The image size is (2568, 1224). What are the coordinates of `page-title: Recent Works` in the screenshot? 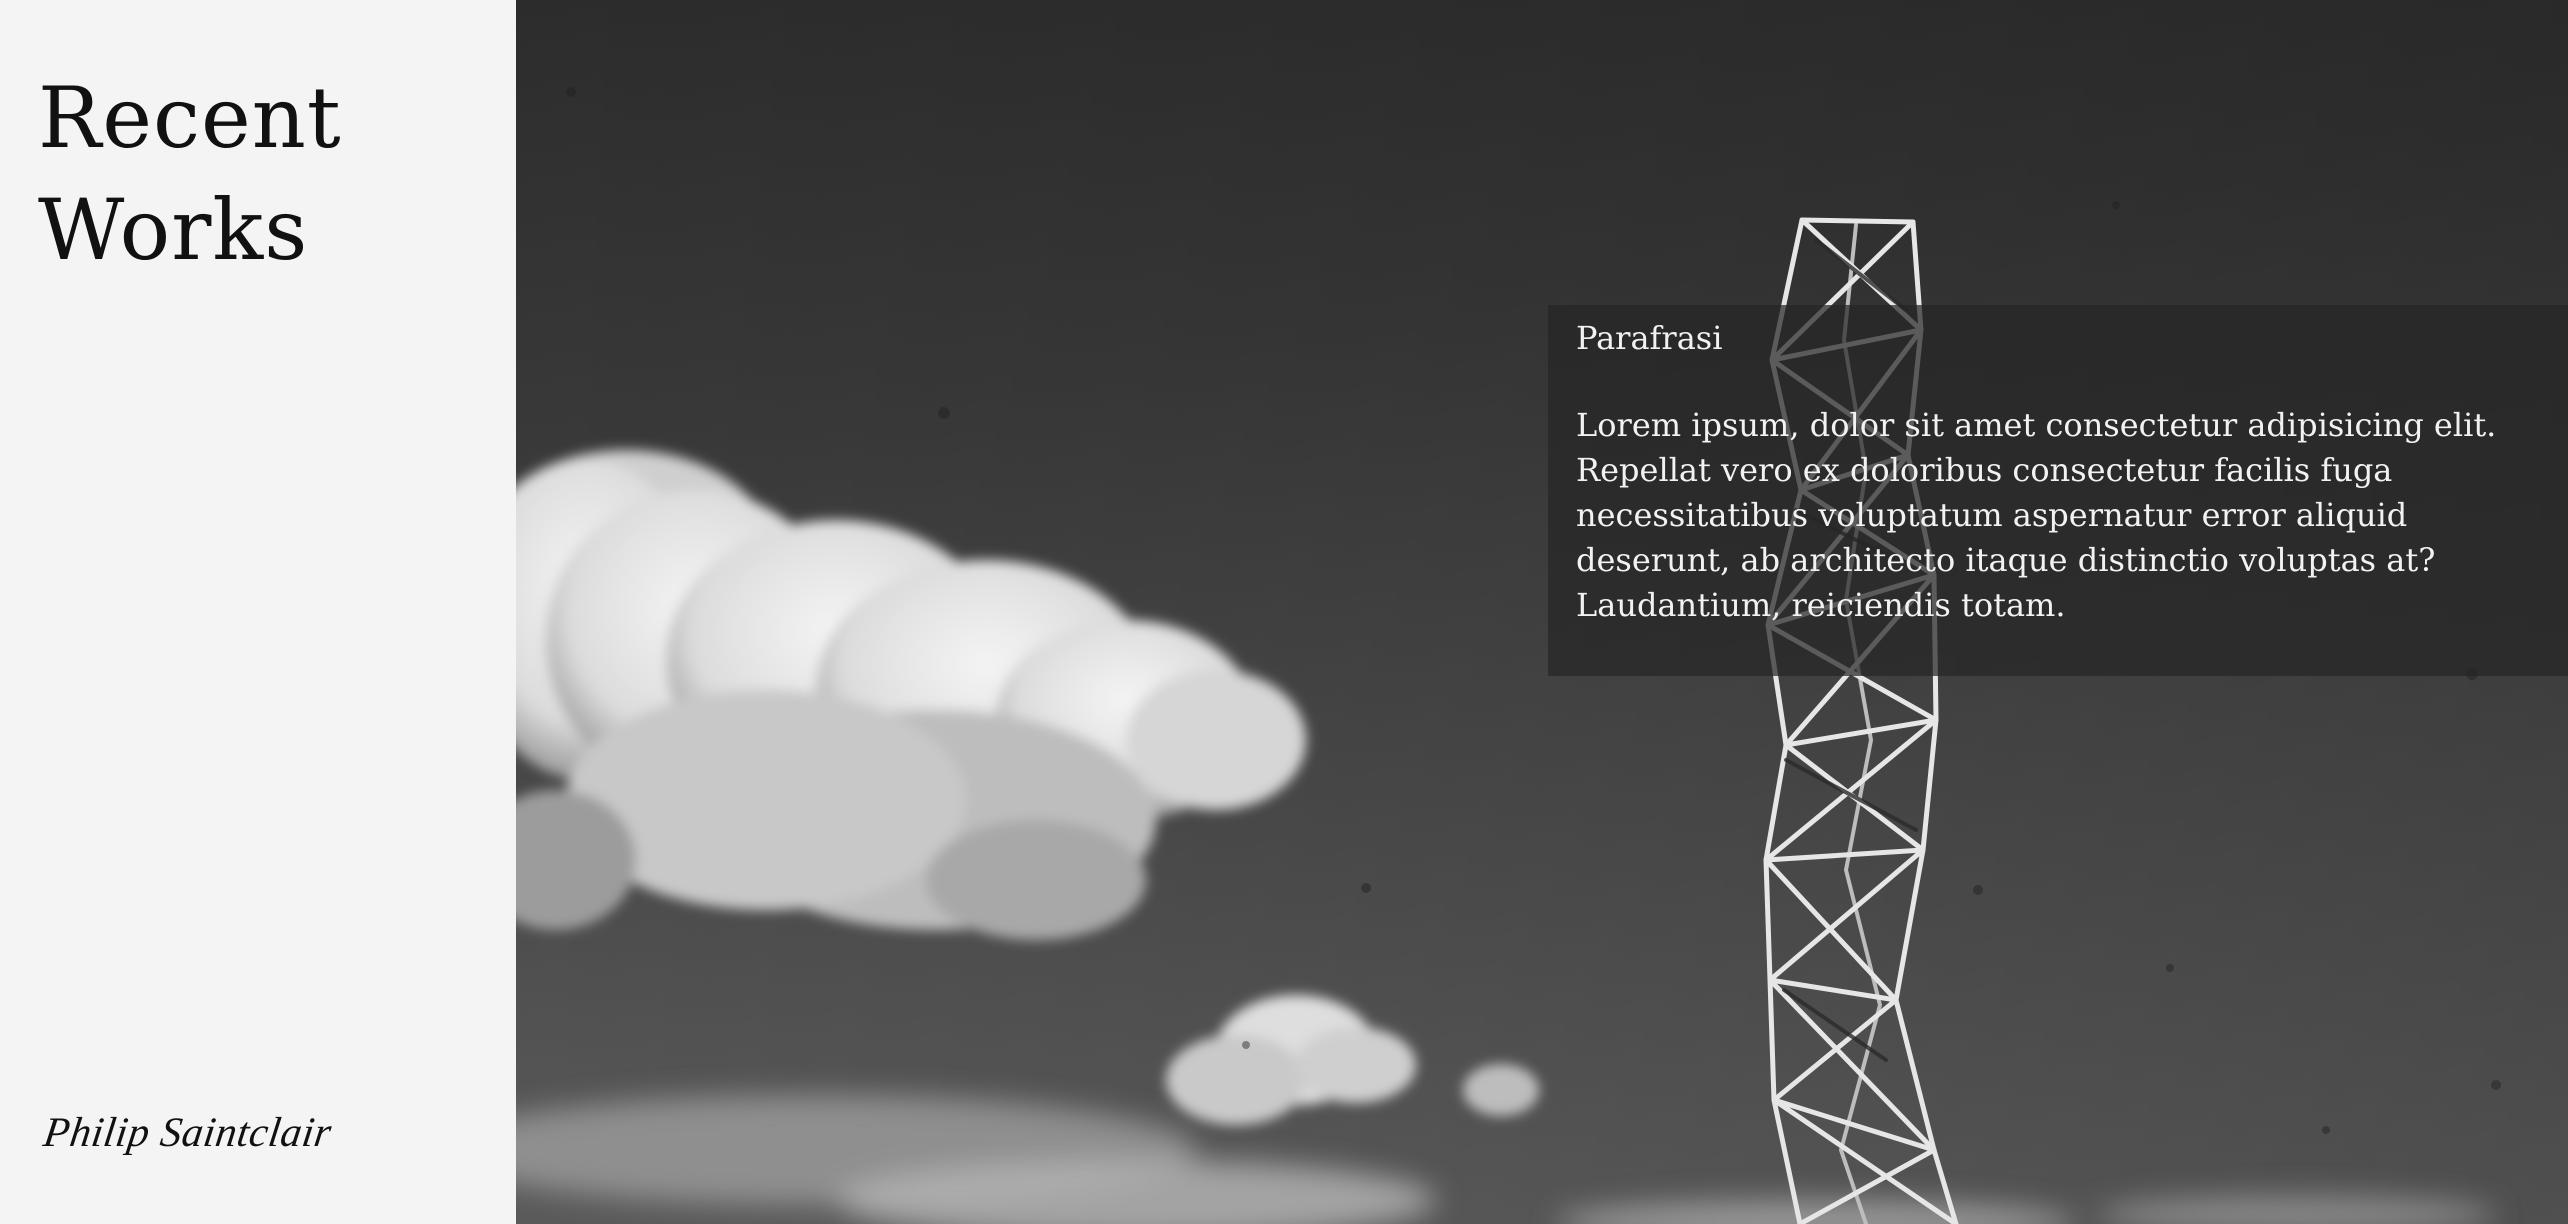 It's located at (190, 174).